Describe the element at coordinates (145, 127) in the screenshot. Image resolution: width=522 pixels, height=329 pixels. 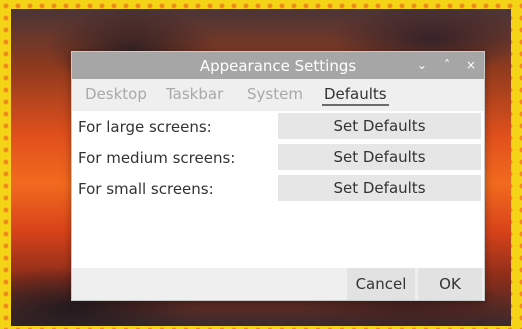
I see `large-screens-label: For large screens:` at that location.